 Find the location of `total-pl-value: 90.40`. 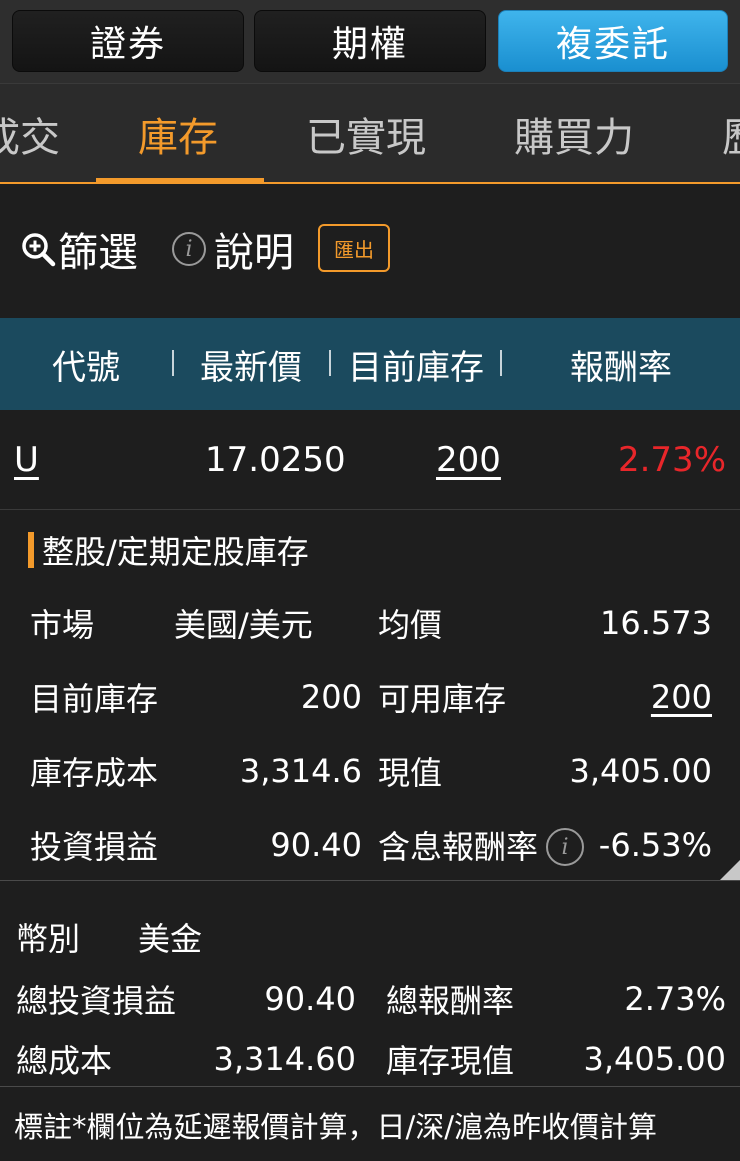

total-pl-value: 90.40 is located at coordinates (310, 999).